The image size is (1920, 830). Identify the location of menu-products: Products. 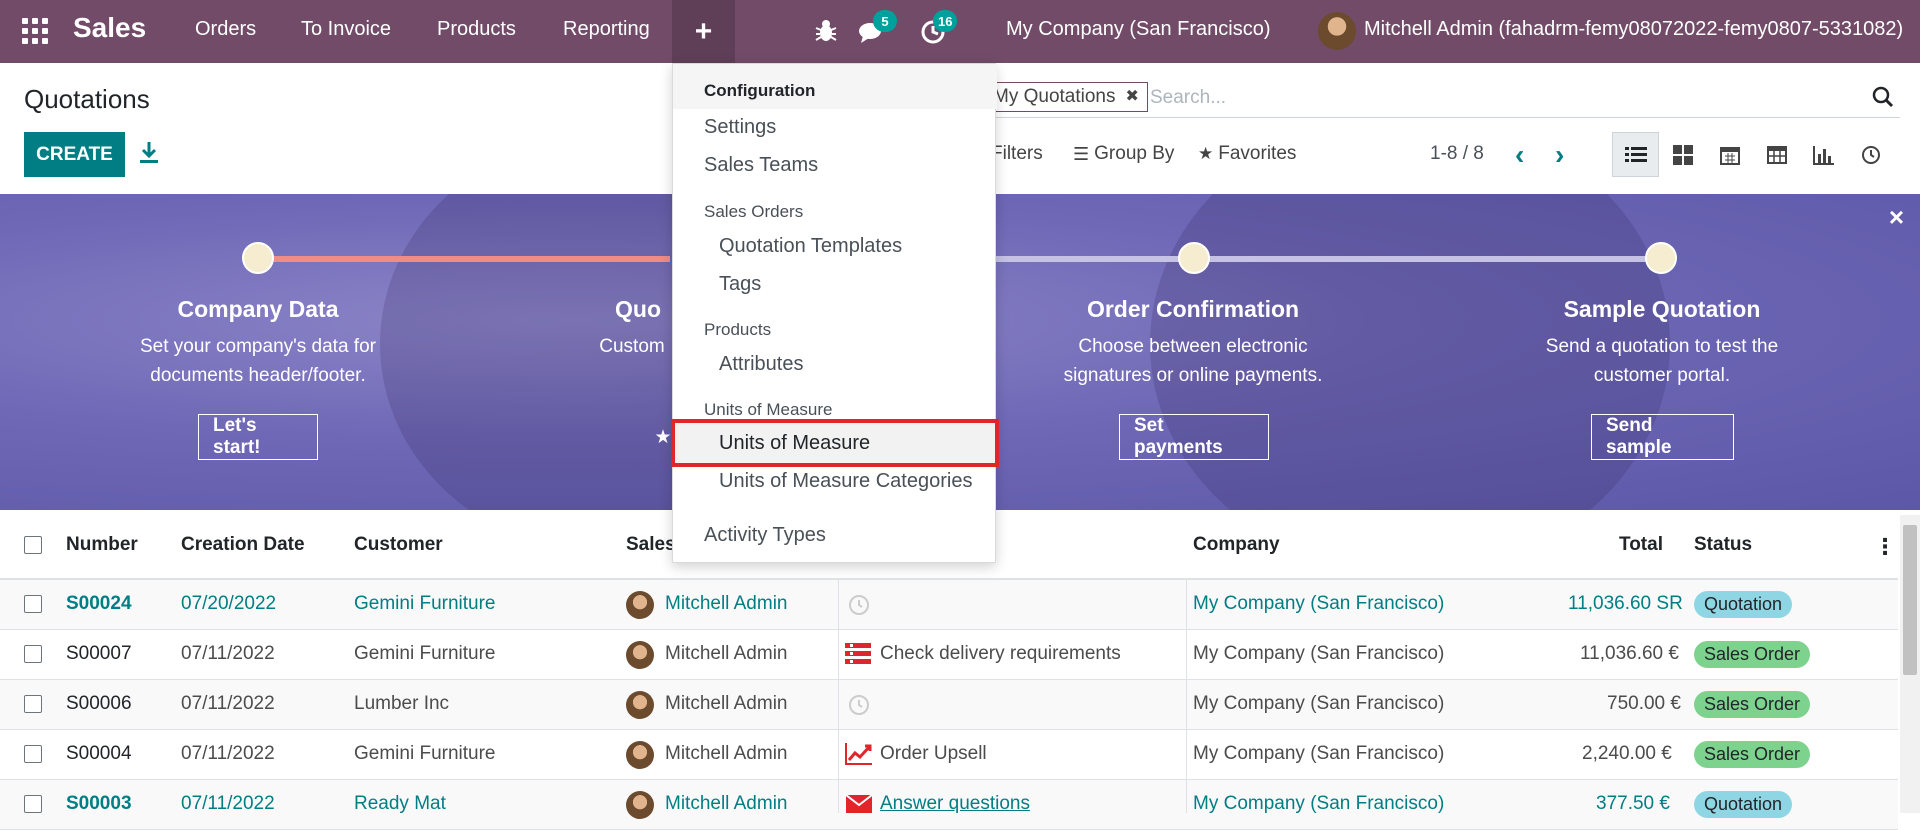
(476, 29).